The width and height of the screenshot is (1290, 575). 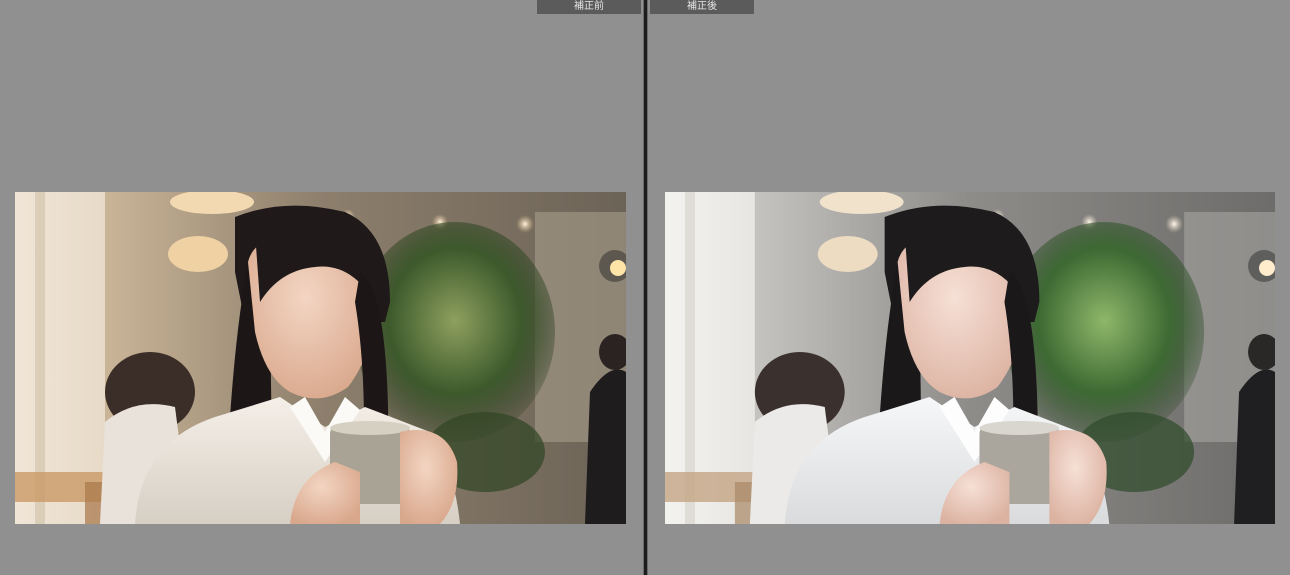 What do you see at coordinates (589, 7) in the screenshot?
I see `before-label: 補正前` at bounding box center [589, 7].